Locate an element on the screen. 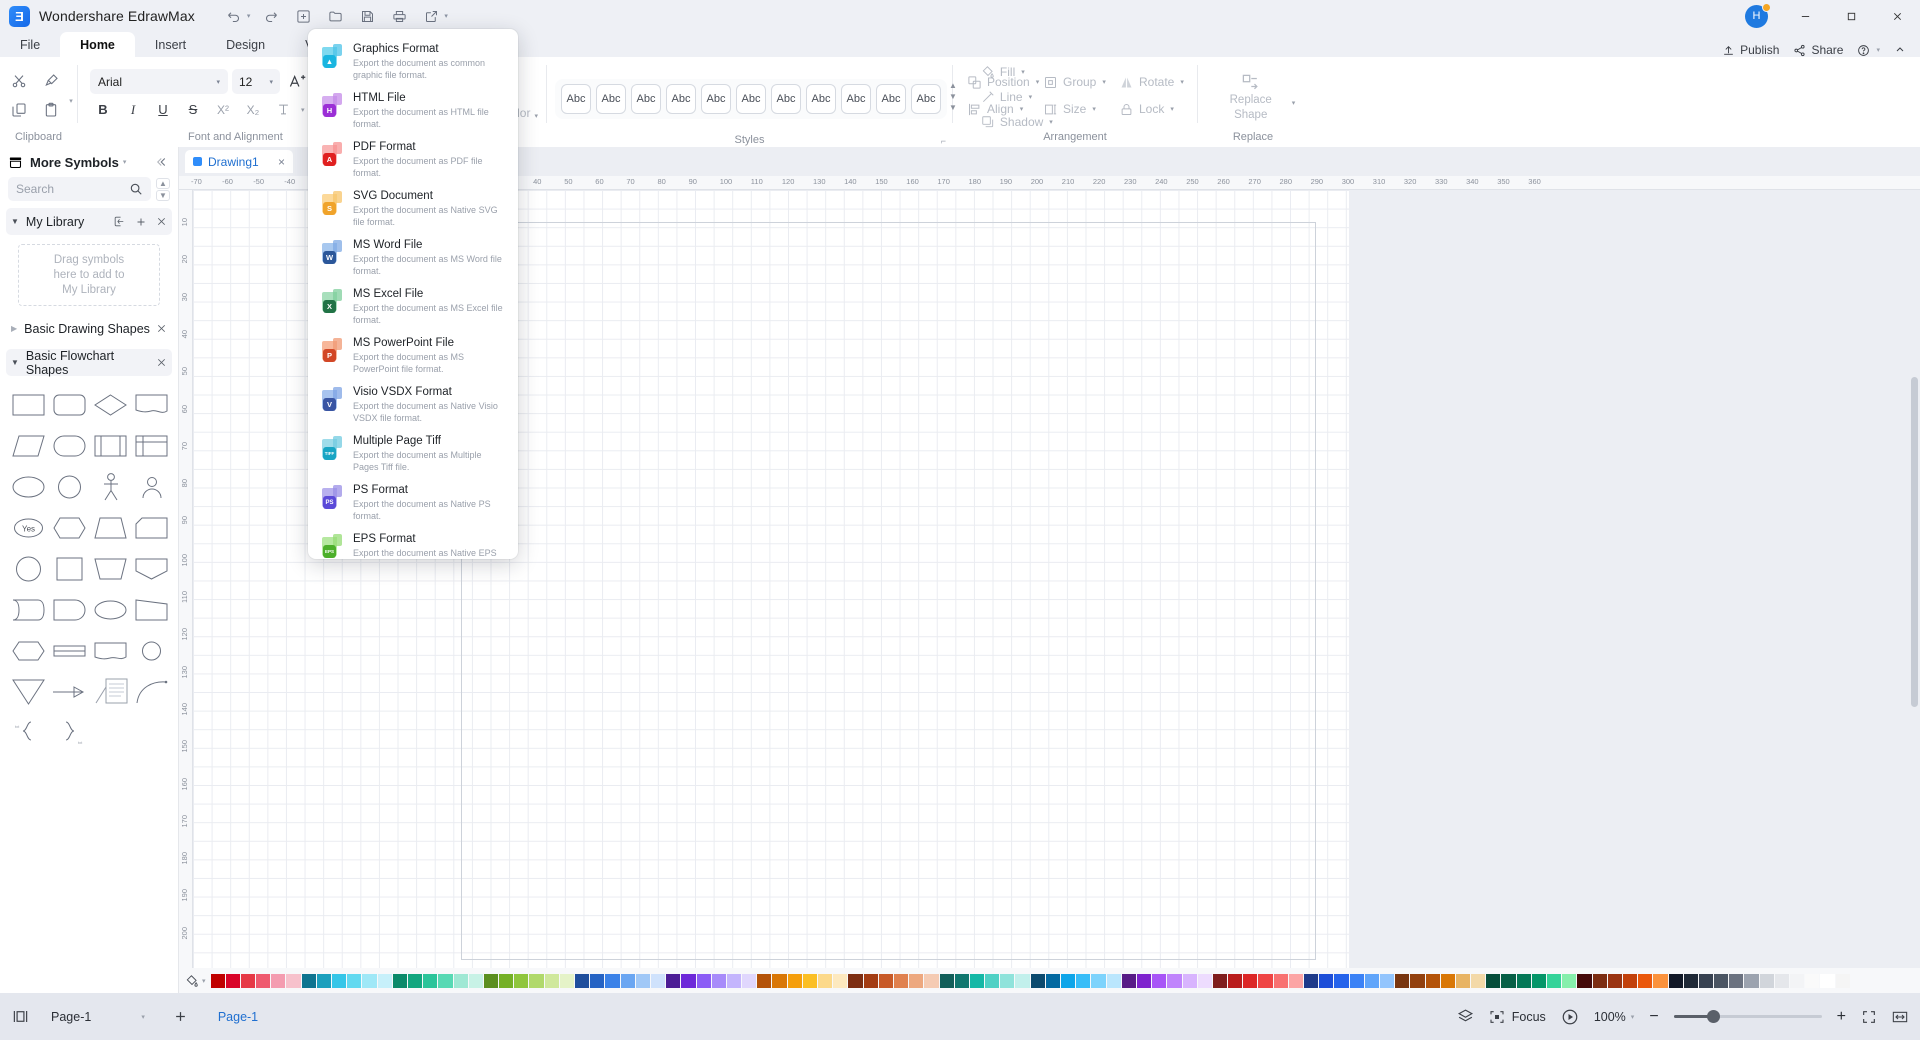  shape-decision-yes: Yes is located at coordinates (28, 527).